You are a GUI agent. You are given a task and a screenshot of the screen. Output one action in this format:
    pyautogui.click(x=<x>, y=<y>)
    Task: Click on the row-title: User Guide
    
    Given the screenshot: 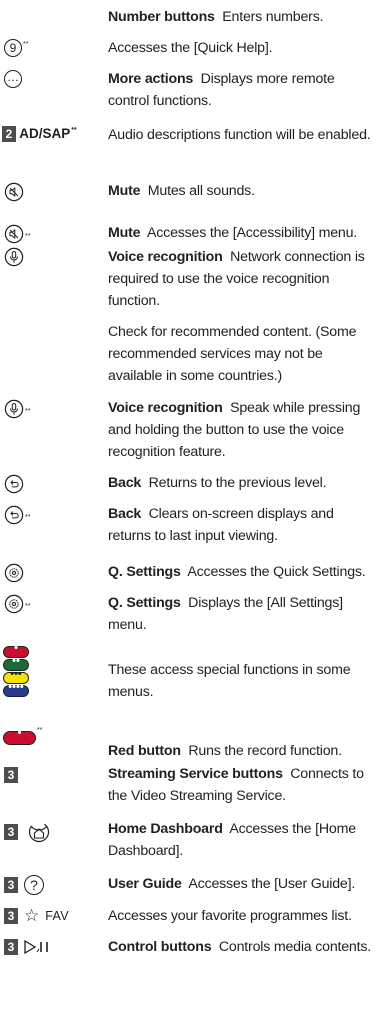 What is the action you would take?
    pyautogui.click(x=145, y=884)
    